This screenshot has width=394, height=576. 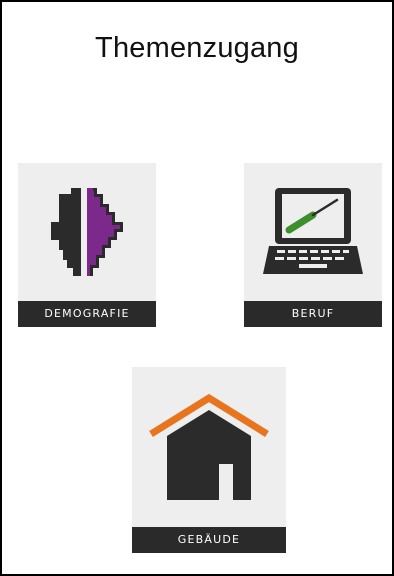 I want to click on tile-demografie: DEMOGRAFIE, so click(x=87, y=245).